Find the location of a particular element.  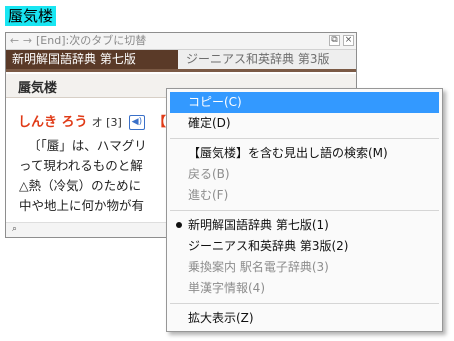

nav-hint: [End]:次のタブに切替 is located at coordinates (91, 40).